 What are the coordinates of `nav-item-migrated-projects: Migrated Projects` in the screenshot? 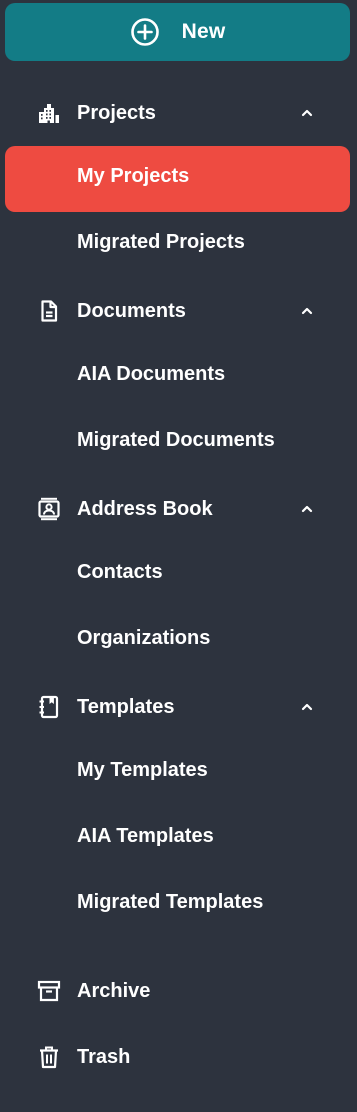 It's located at (177, 242).